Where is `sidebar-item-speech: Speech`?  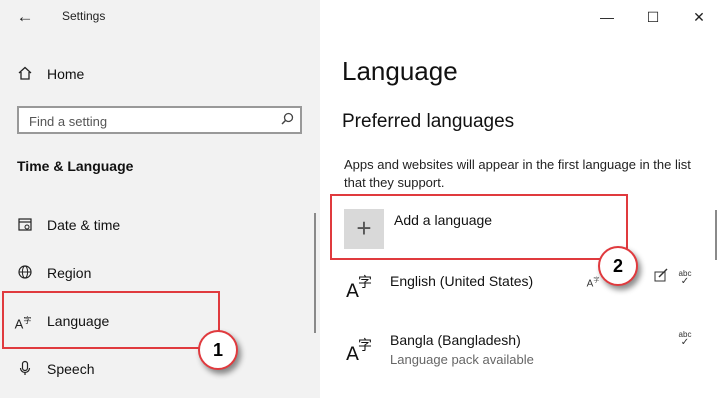
sidebar-item-speech: Speech is located at coordinates (158, 369).